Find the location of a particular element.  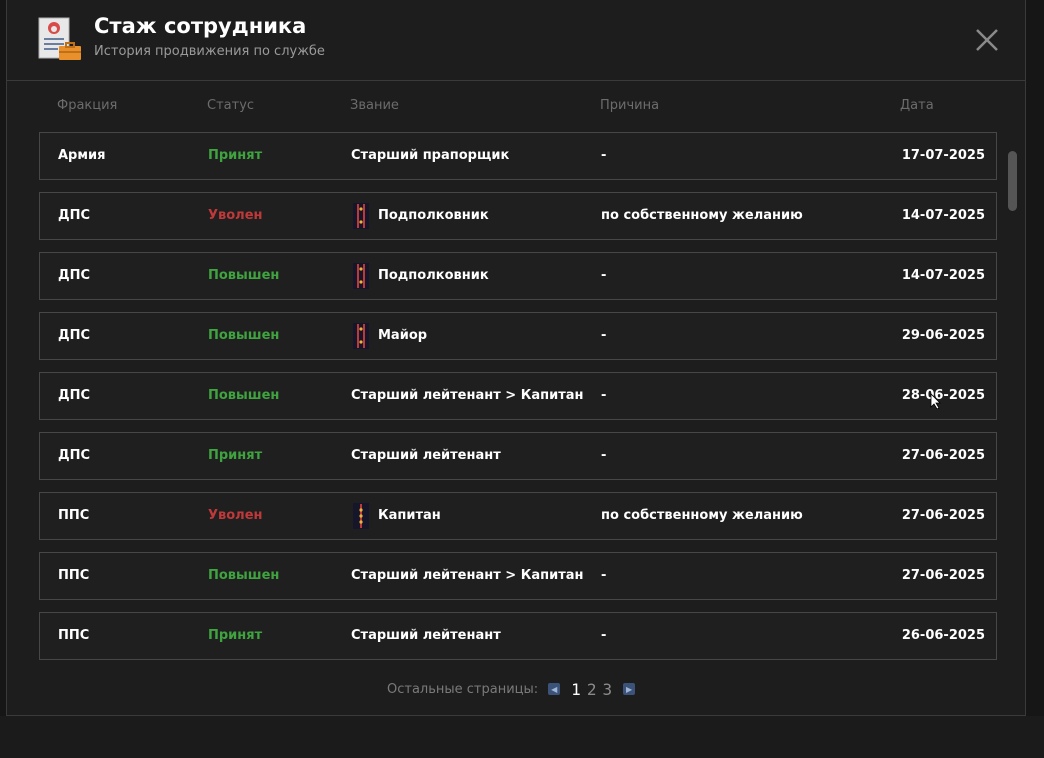

page-1-button: 1 is located at coordinates (576, 689).